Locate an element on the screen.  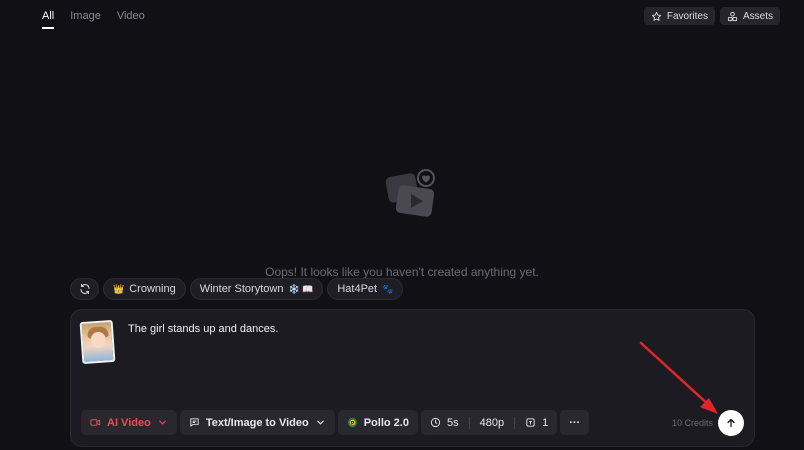
chat-image-icon is located at coordinates (194, 422).